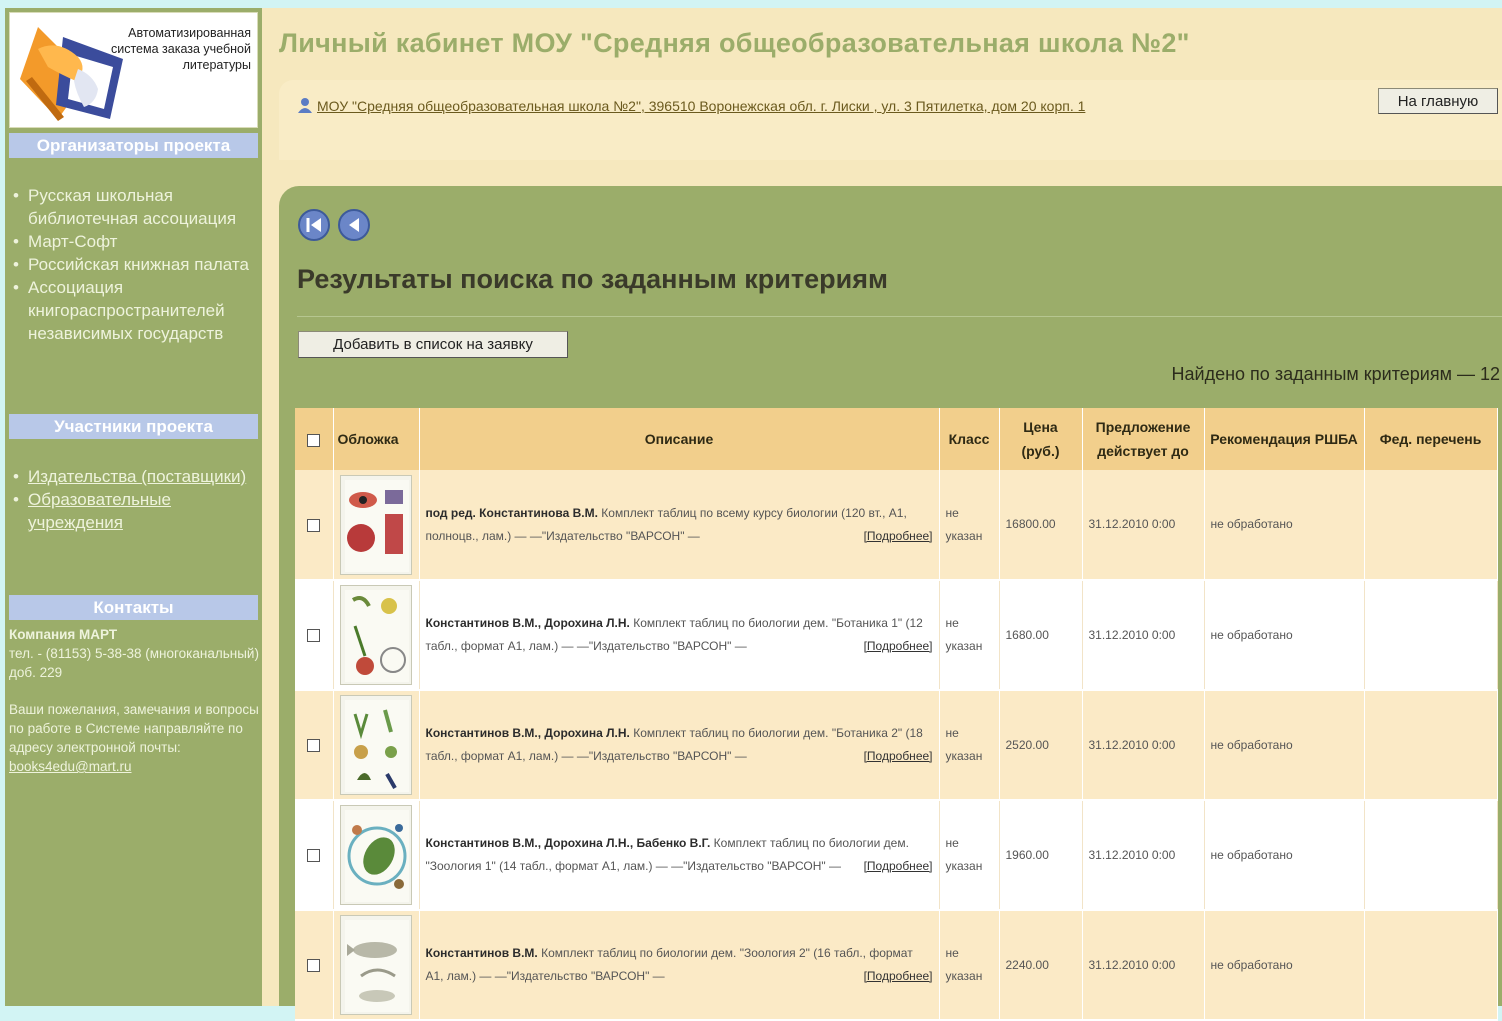  I want to click on home-button: На главную, so click(1438, 101).